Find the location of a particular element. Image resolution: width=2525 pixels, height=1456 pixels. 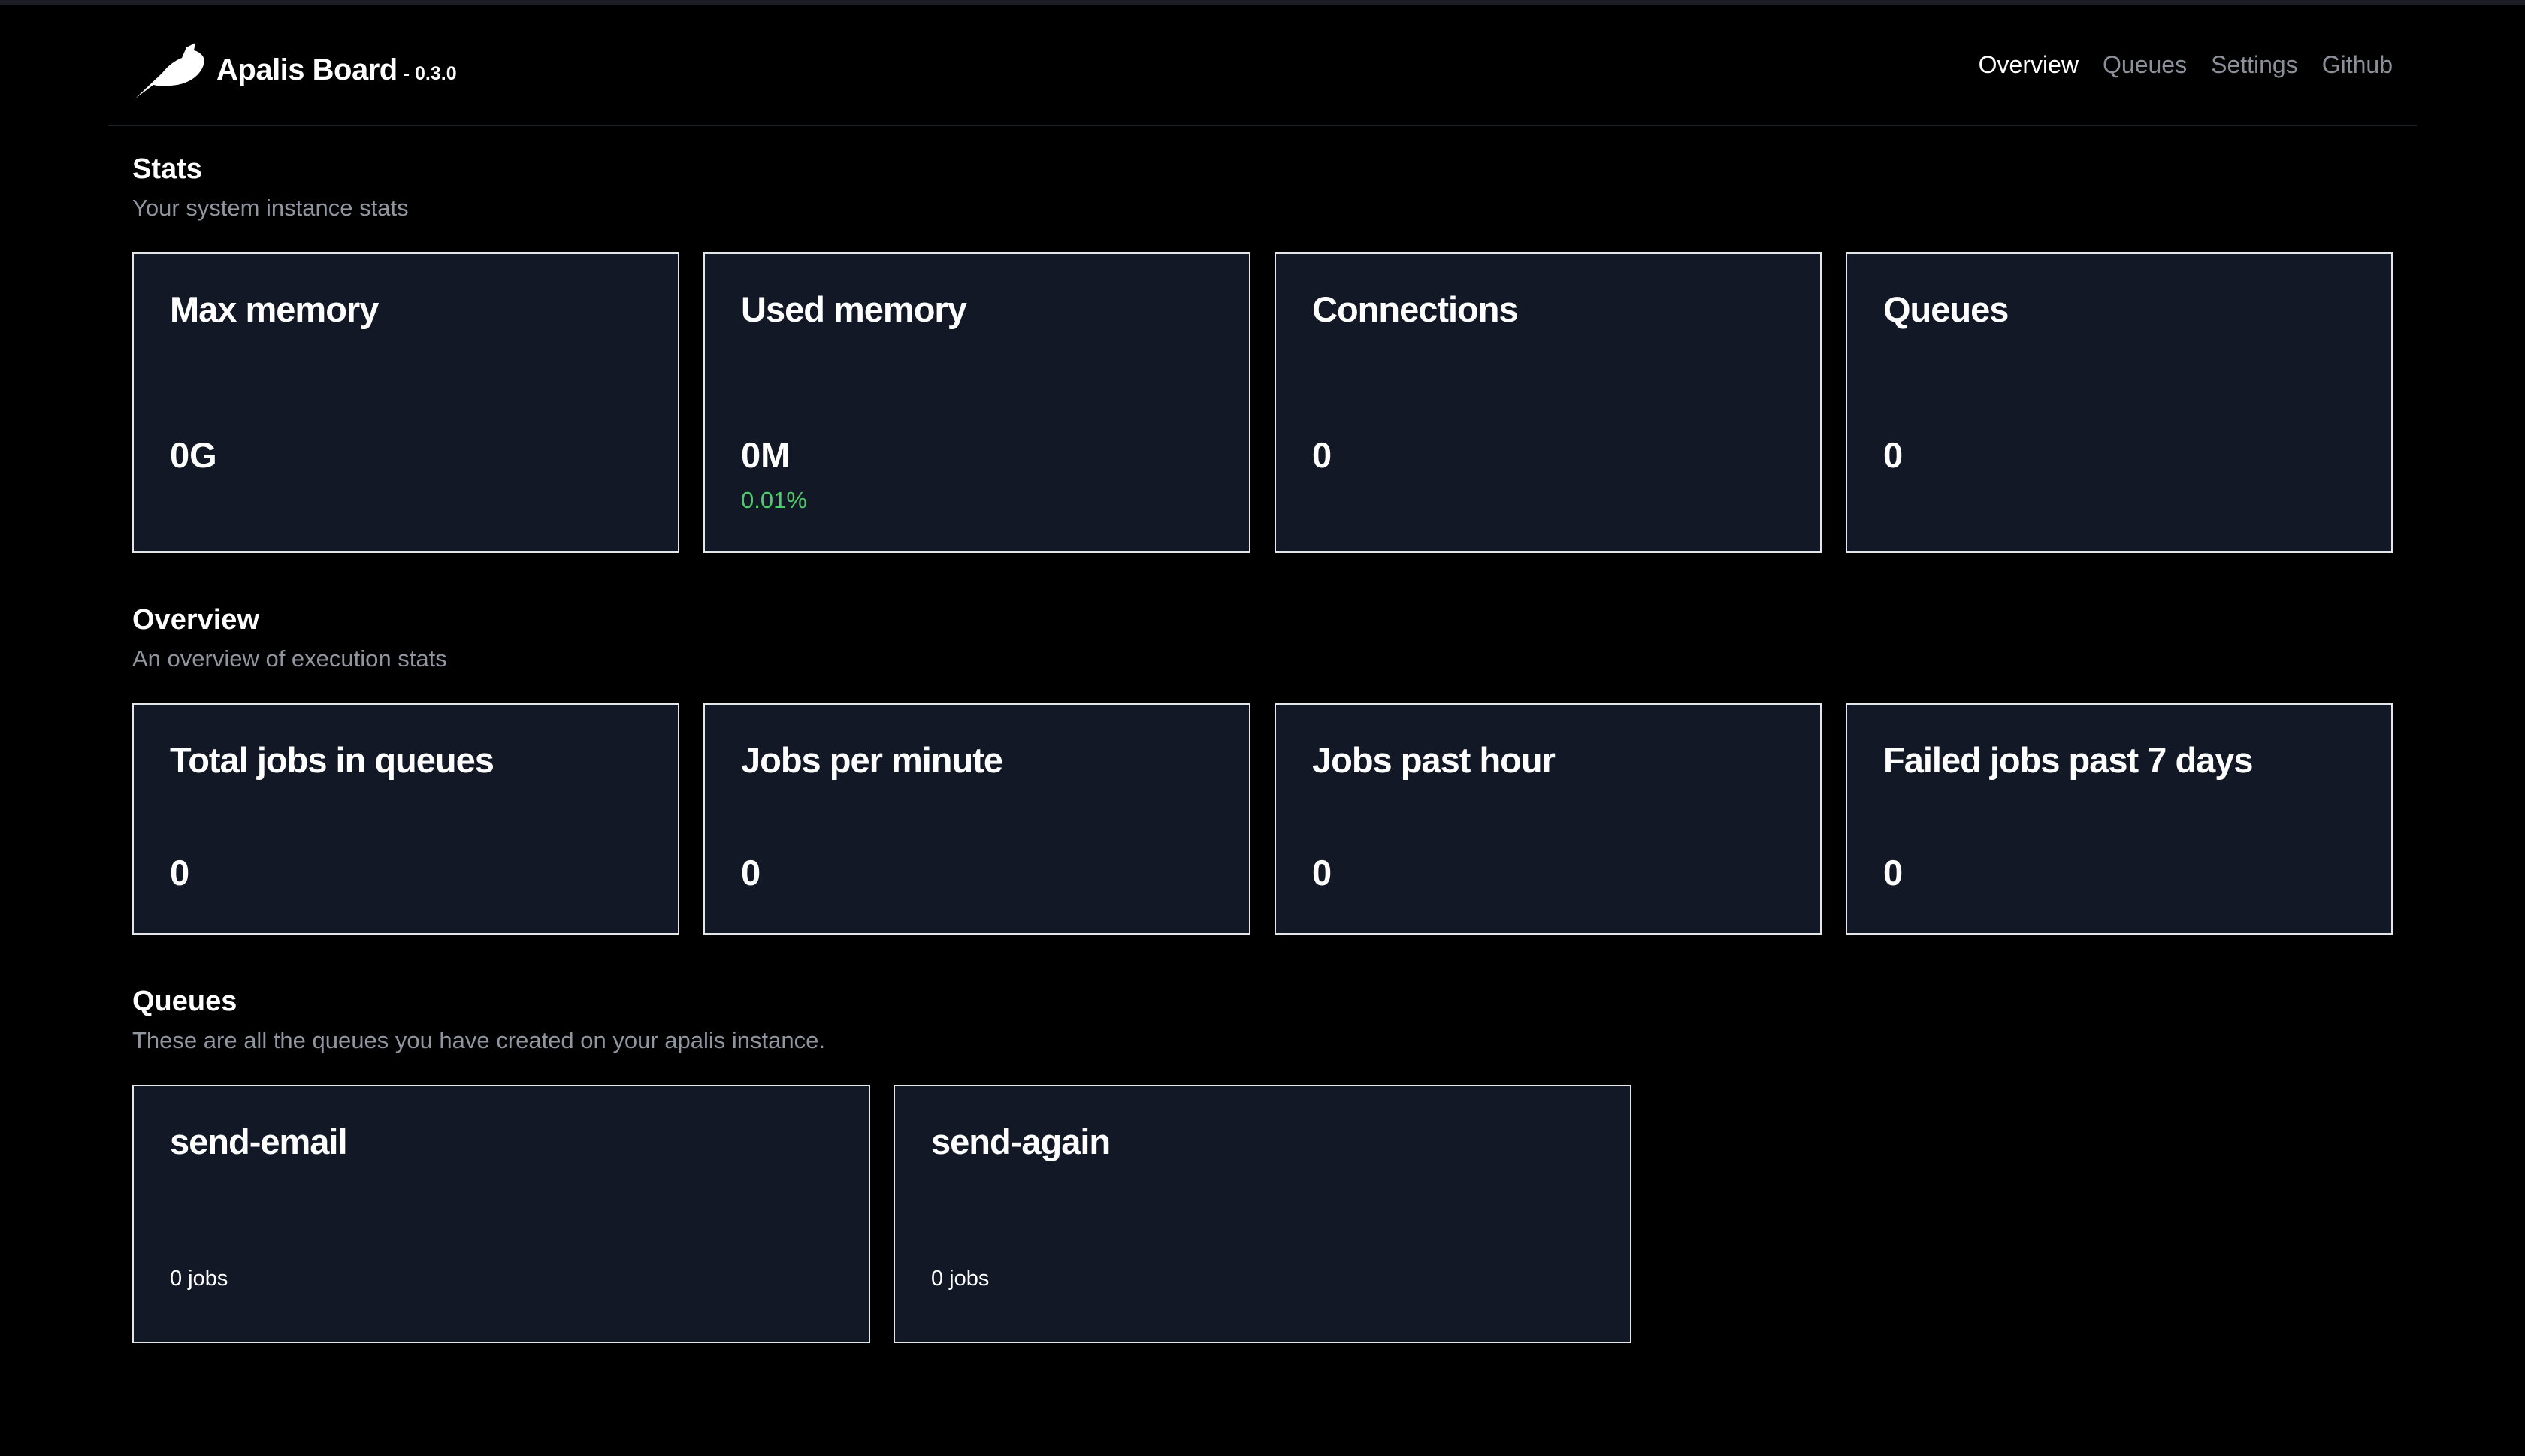

card-title: Jobs per minute is located at coordinates (872, 760).